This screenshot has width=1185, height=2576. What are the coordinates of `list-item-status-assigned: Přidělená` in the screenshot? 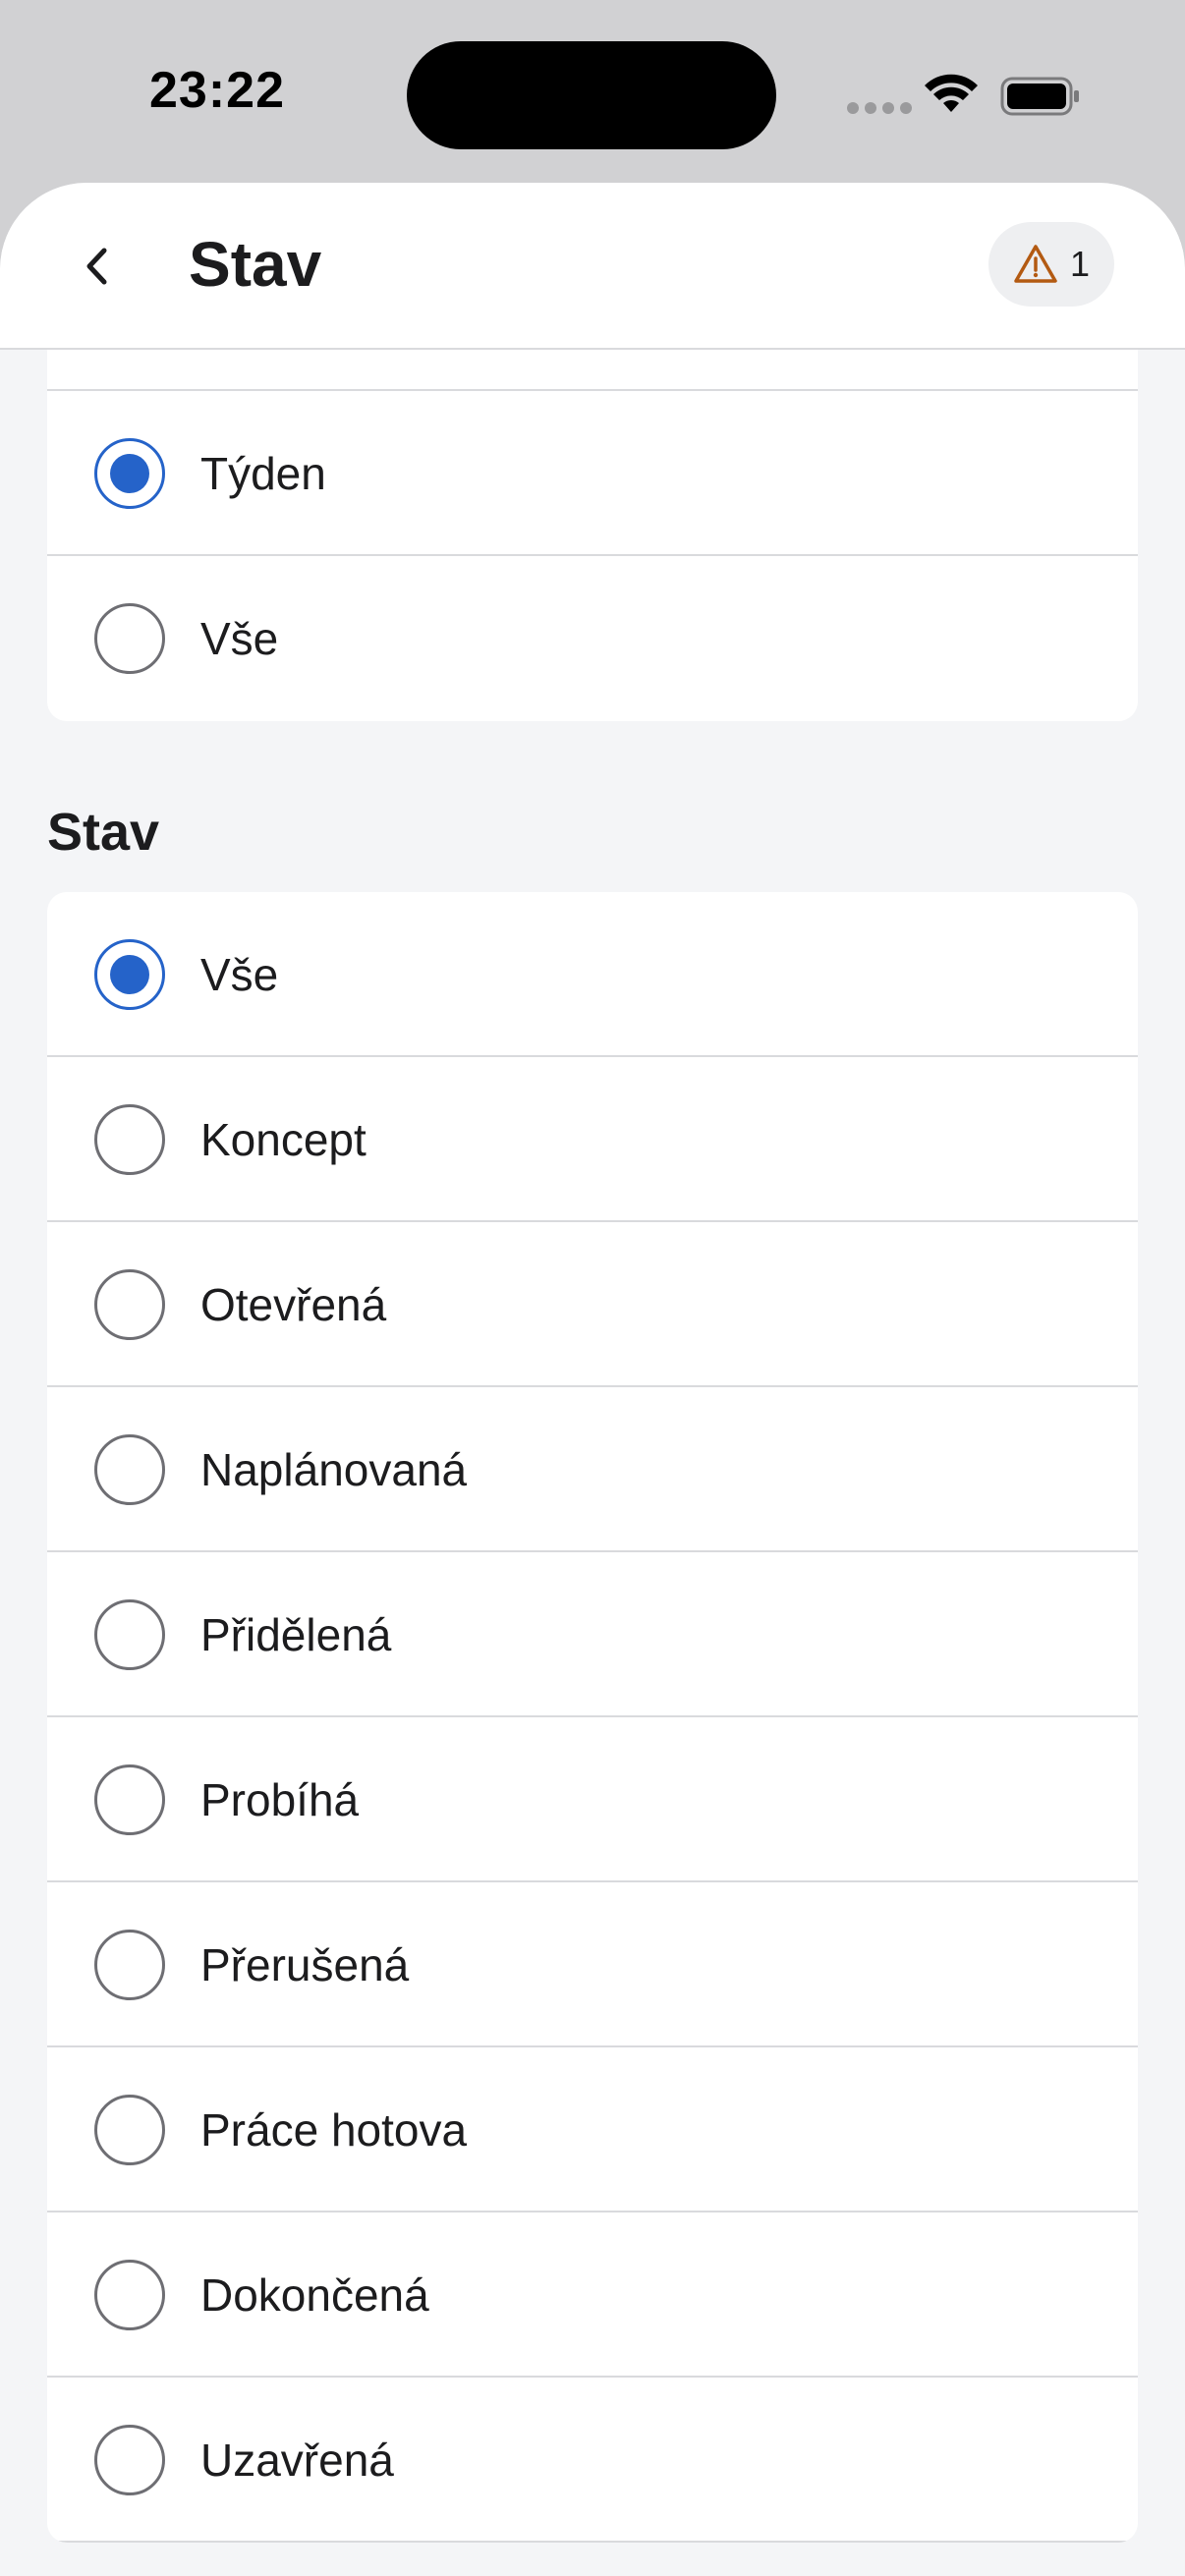 It's located at (592, 1634).